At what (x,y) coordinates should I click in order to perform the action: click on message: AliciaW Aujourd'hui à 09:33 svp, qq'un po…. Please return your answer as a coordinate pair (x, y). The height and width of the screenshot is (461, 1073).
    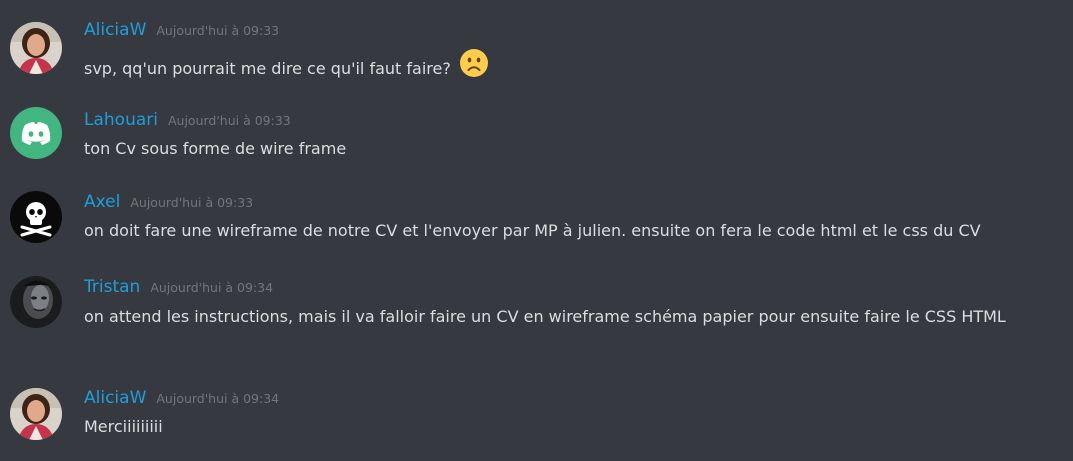
    Looking at the image, I should click on (536, 51).